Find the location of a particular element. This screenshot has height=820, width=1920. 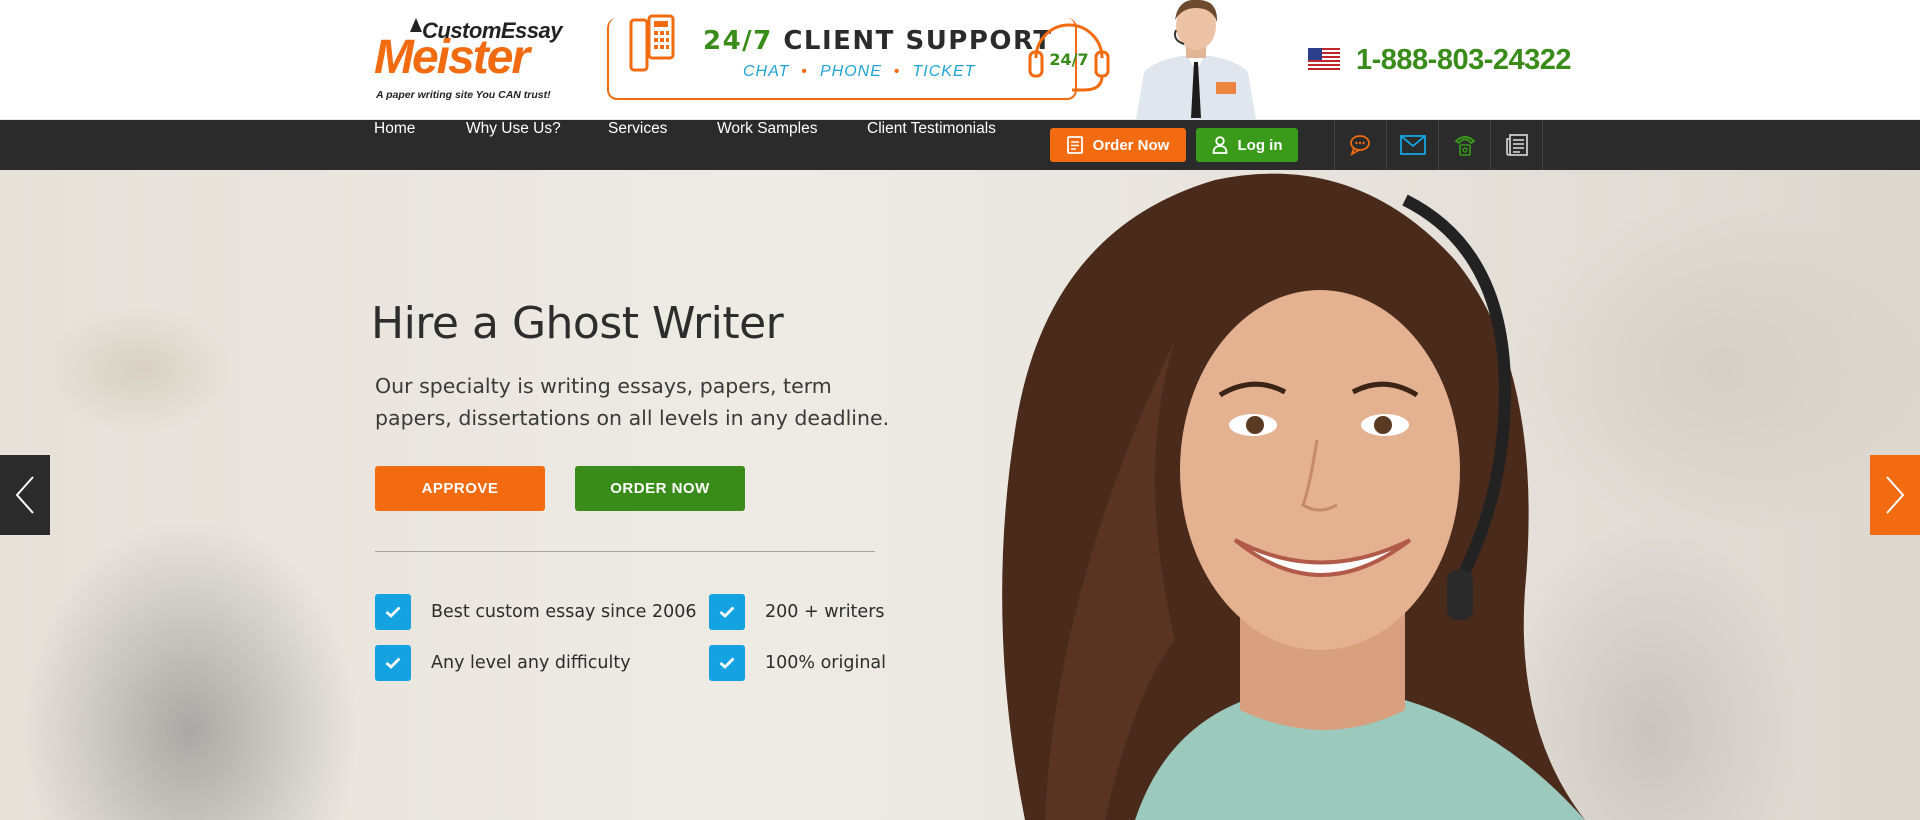

support-banner: 24/7 CLIENT SUPPORT CHAT • PHONE • TICKET is located at coordinates (842, 57).